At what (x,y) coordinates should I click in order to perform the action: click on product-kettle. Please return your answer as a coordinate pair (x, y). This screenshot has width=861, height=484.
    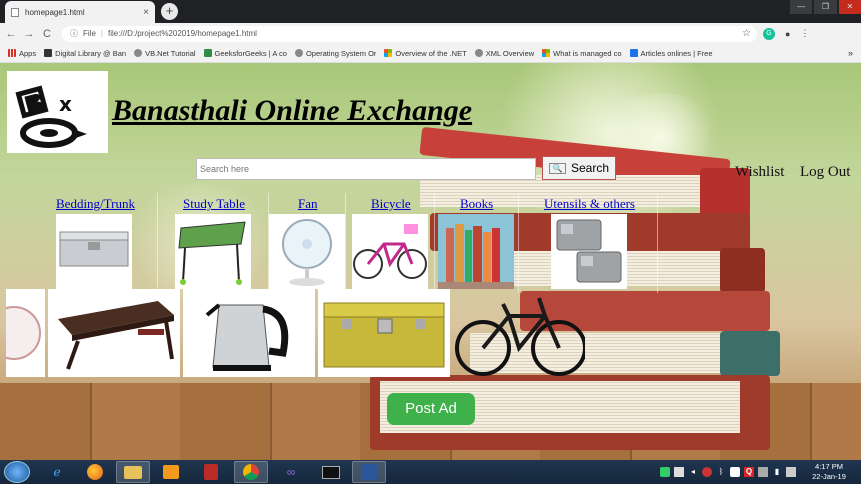
    Looking at the image, I should click on (249, 333).